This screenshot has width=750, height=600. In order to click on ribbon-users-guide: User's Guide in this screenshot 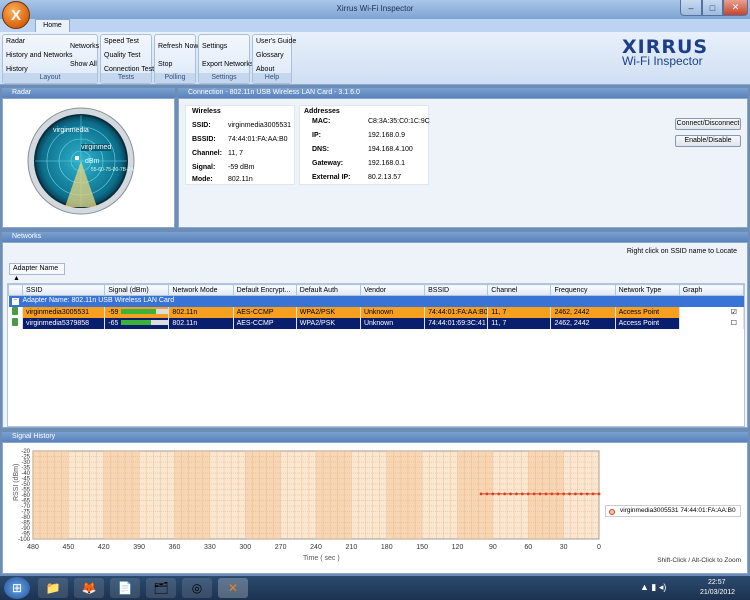, I will do `click(276, 41)`.